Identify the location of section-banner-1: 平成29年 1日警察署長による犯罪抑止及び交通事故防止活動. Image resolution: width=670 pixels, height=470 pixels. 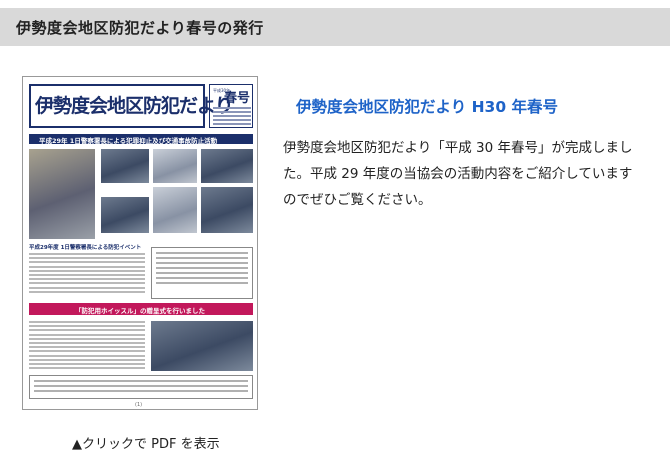
(141, 139).